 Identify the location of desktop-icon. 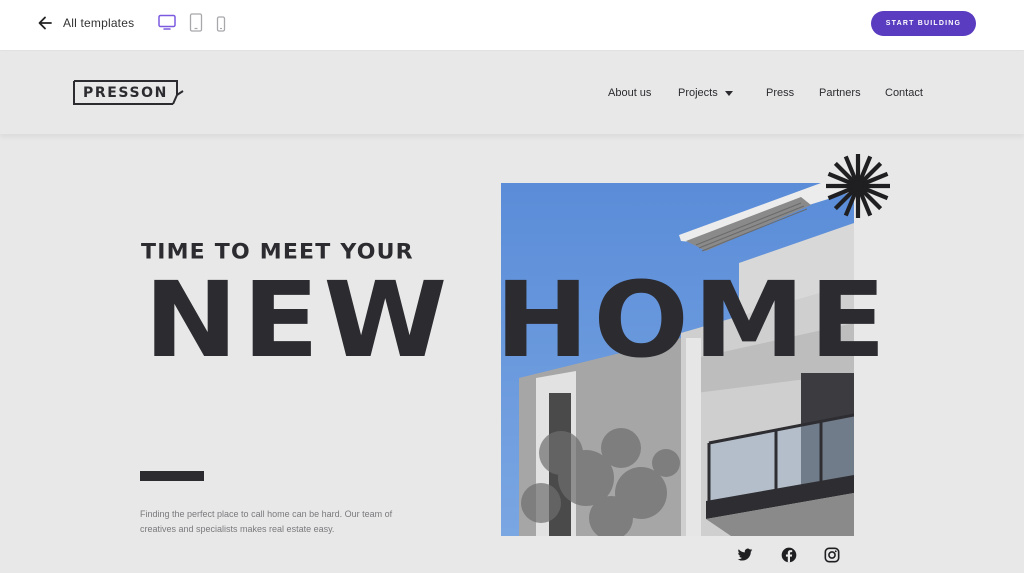
(167, 24).